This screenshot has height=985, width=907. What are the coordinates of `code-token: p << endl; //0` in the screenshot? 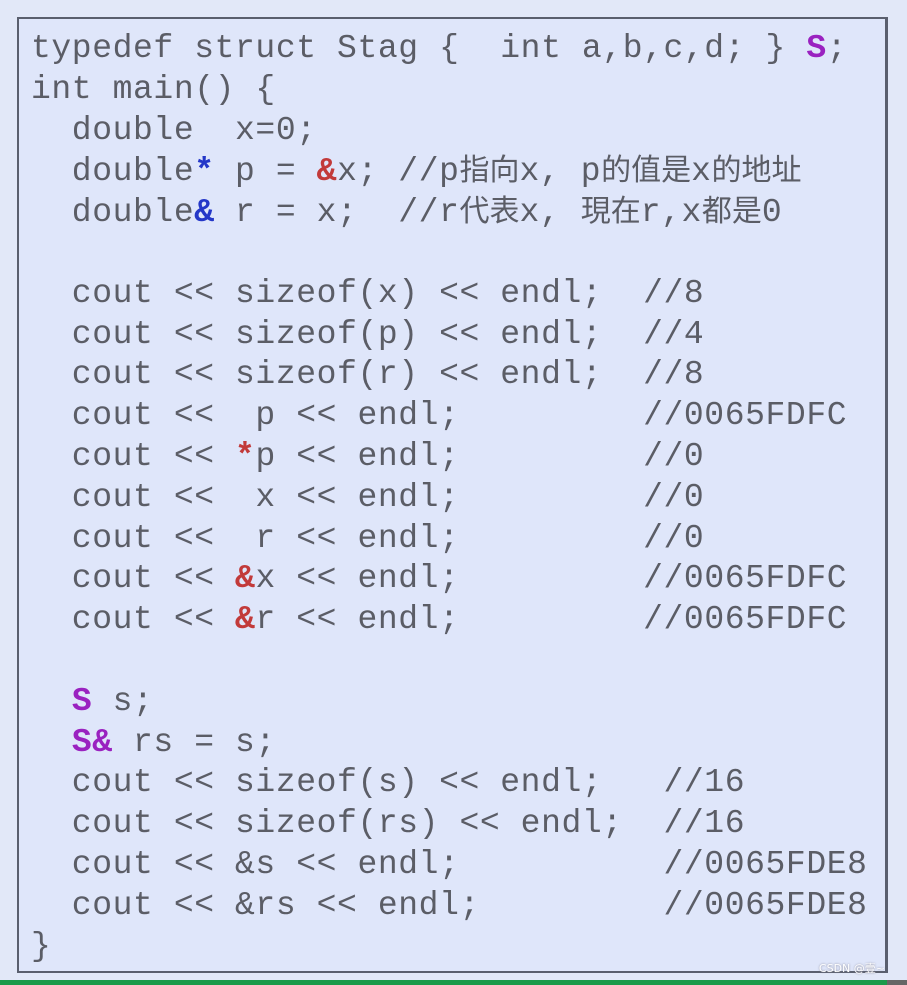 It's located at (480, 456).